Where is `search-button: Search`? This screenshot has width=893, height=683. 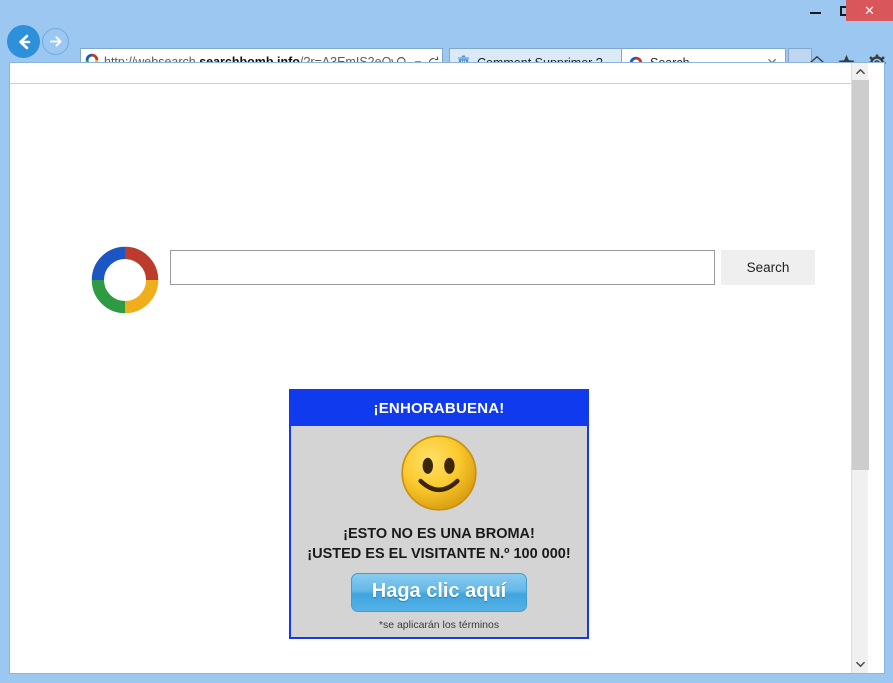
search-button: Search is located at coordinates (768, 267).